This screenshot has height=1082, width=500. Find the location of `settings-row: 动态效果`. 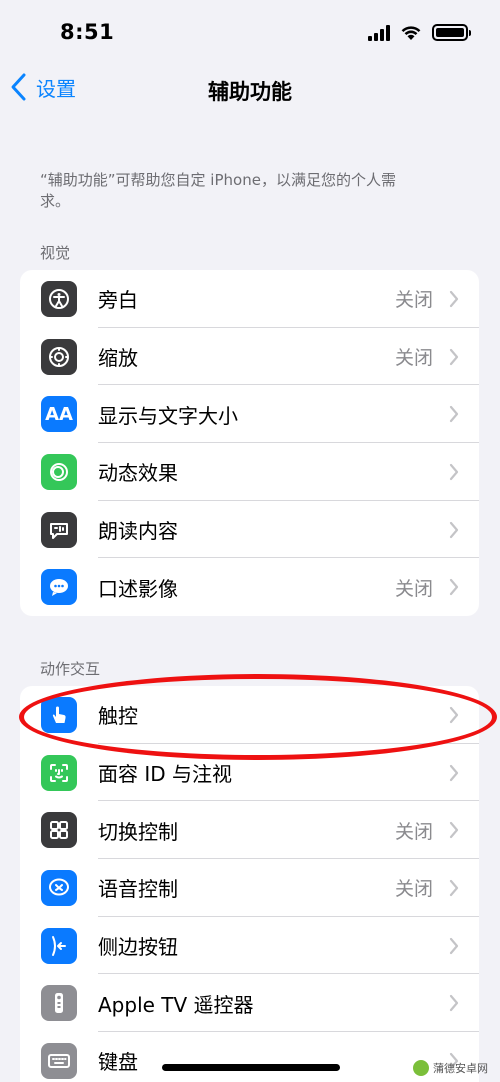

settings-row: 动态效果 is located at coordinates (249, 472).